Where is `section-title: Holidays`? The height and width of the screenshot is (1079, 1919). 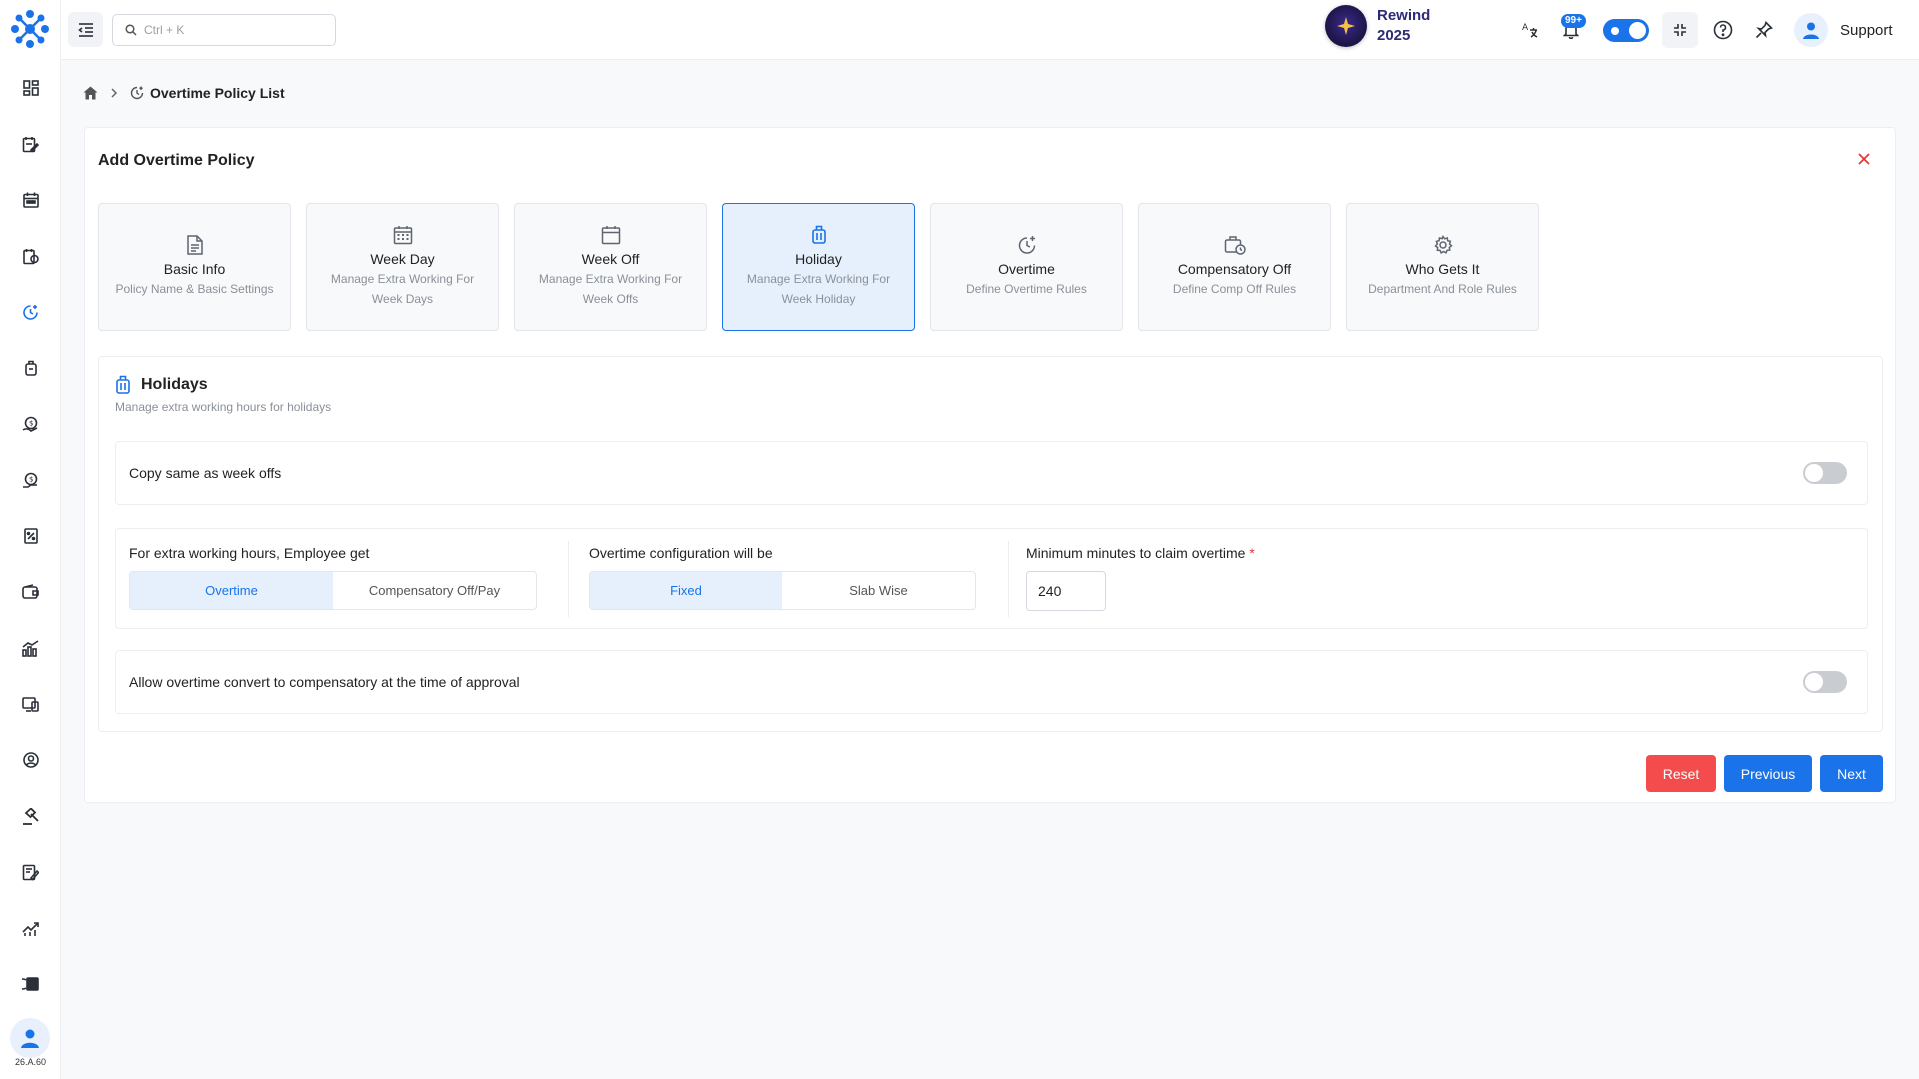 section-title: Holidays is located at coordinates (174, 384).